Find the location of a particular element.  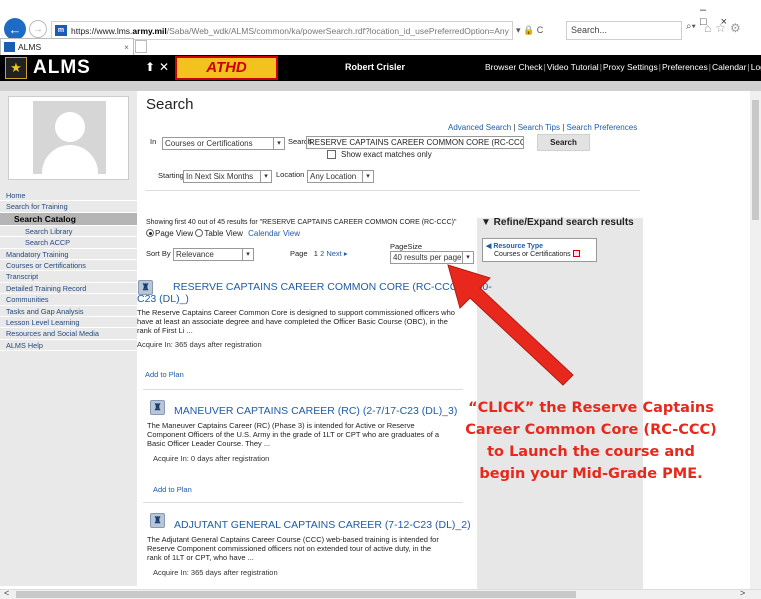

back-button: ← is located at coordinates (15, 29).